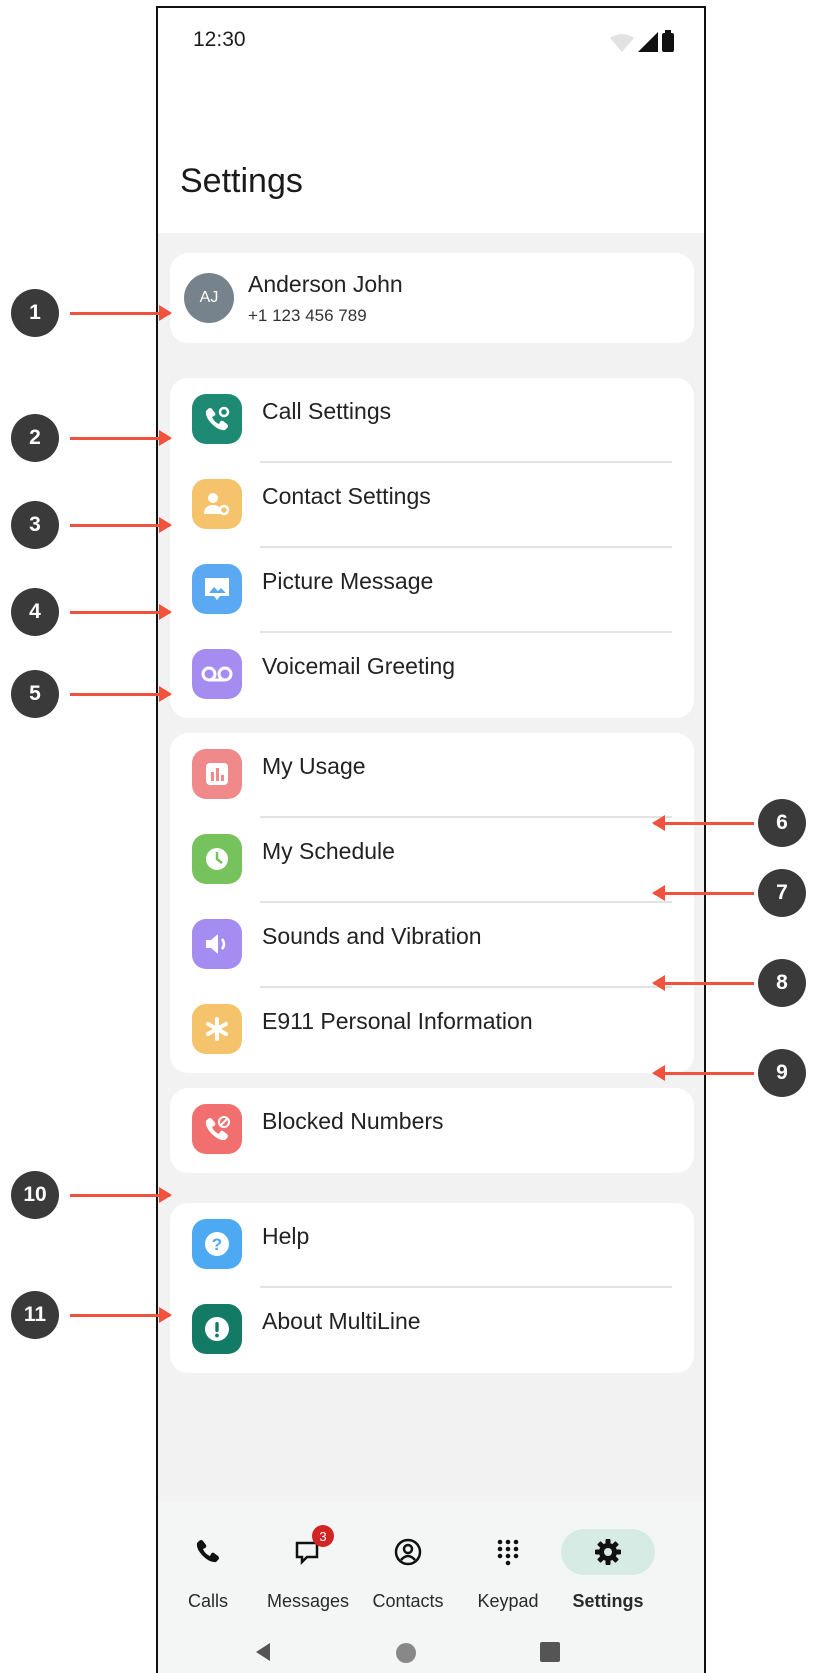  What do you see at coordinates (35, 1195) in the screenshot?
I see `callout-10: 10` at bounding box center [35, 1195].